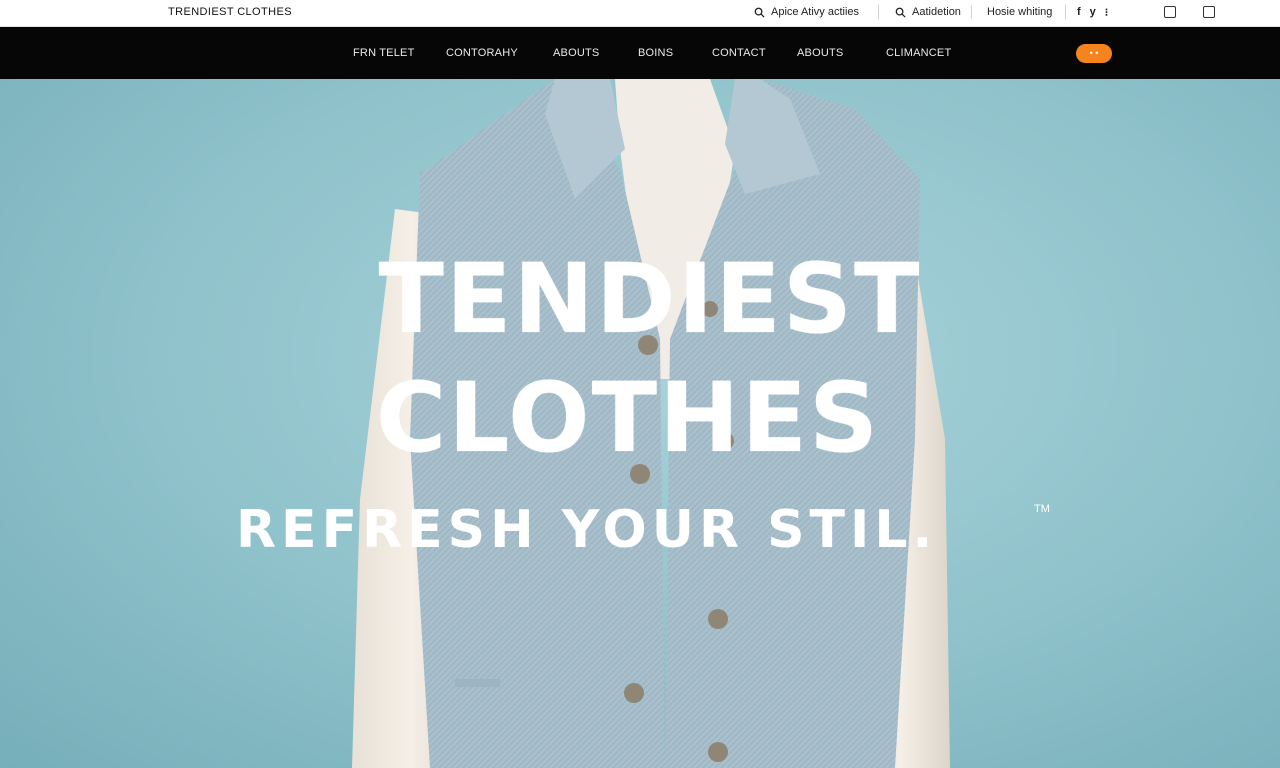 This screenshot has width=1280, height=768. Describe the element at coordinates (1042, 509) in the screenshot. I see `trademark-mark: TM` at that location.